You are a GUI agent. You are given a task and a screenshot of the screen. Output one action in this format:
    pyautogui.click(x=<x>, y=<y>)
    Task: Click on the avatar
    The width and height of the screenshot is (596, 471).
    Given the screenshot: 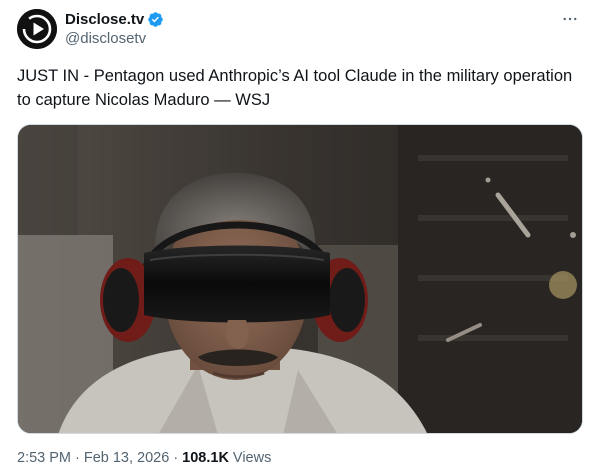 What is the action you would take?
    pyautogui.click(x=37, y=29)
    